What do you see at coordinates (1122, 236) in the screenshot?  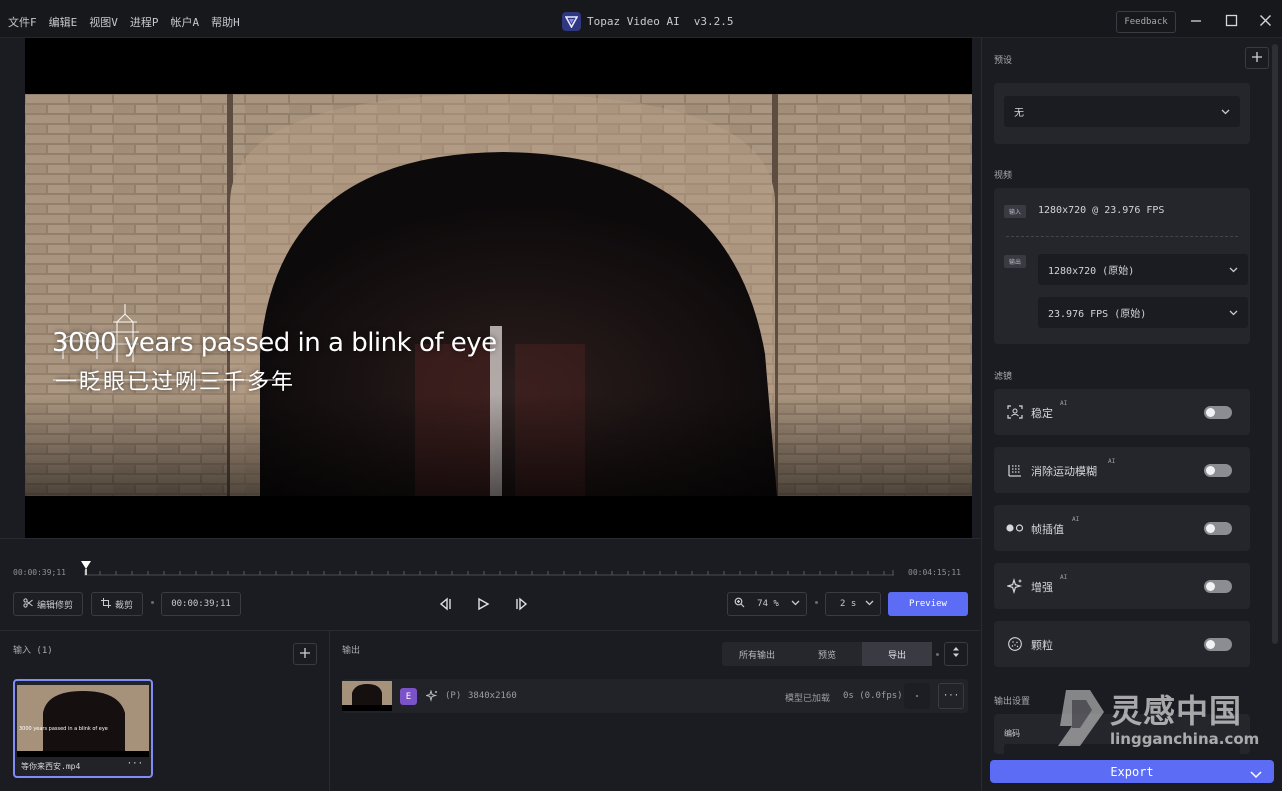 I see `divider` at bounding box center [1122, 236].